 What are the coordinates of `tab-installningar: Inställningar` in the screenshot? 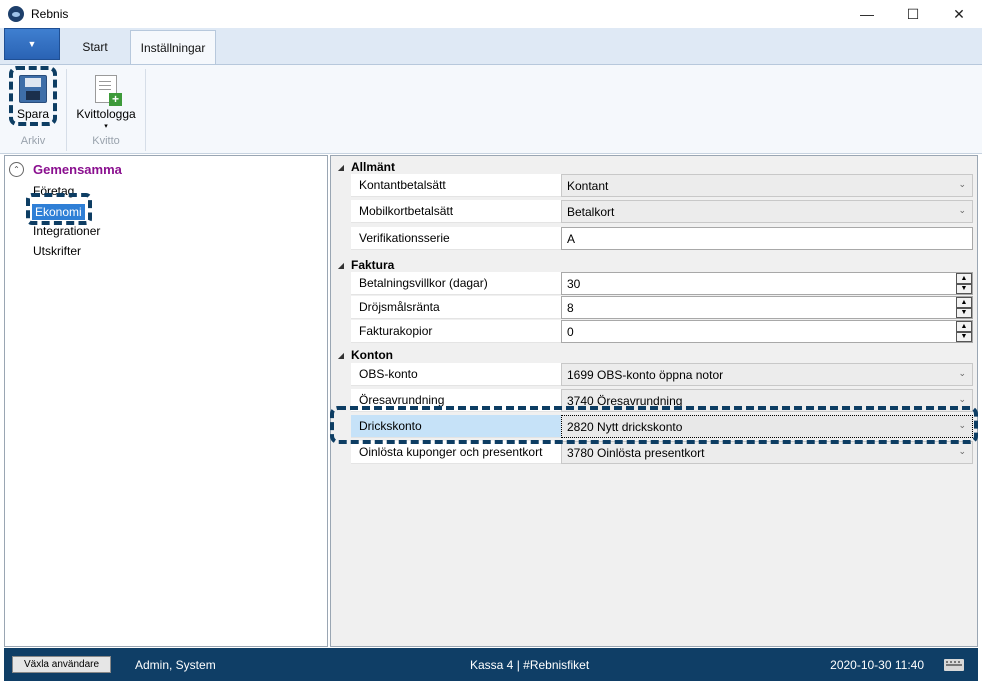 It's located at (173, 47).